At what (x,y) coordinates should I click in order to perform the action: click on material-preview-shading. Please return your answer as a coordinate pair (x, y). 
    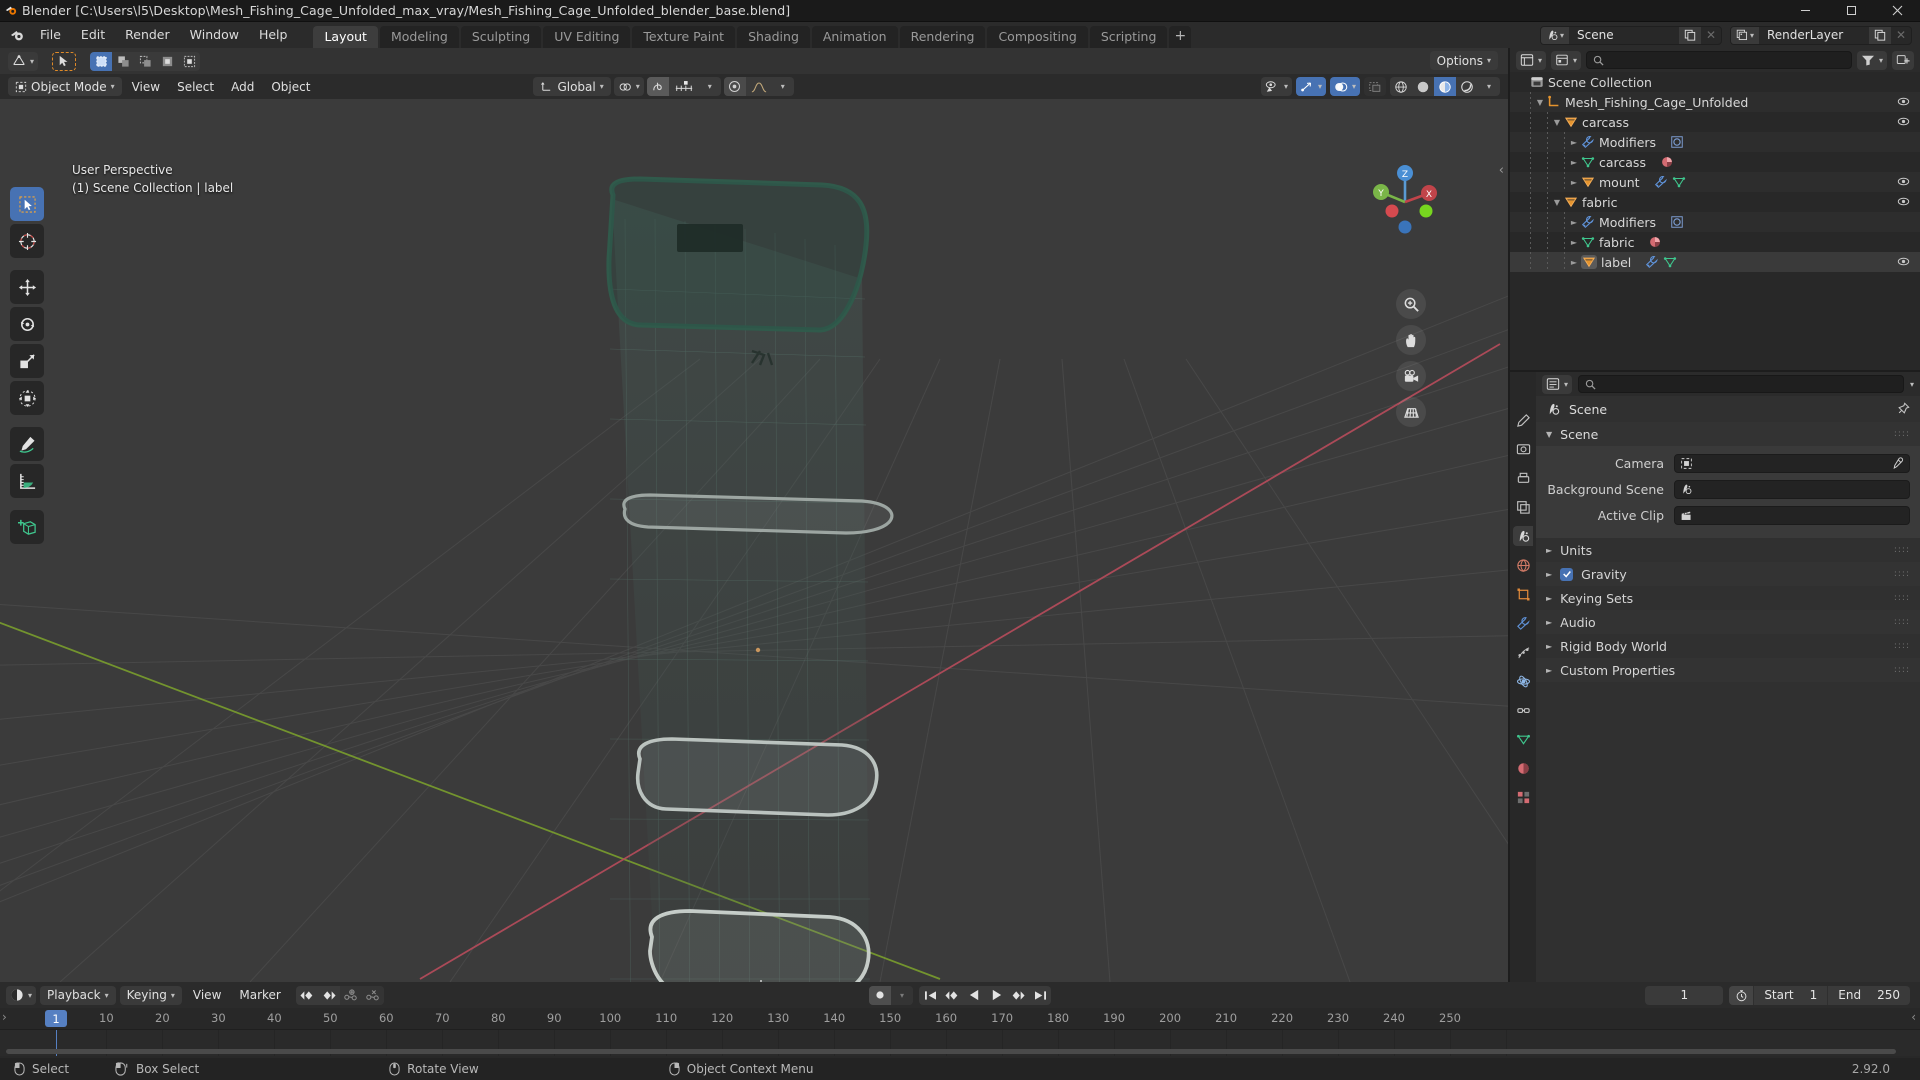
    Looking at the image, I should click on (1445, 86).